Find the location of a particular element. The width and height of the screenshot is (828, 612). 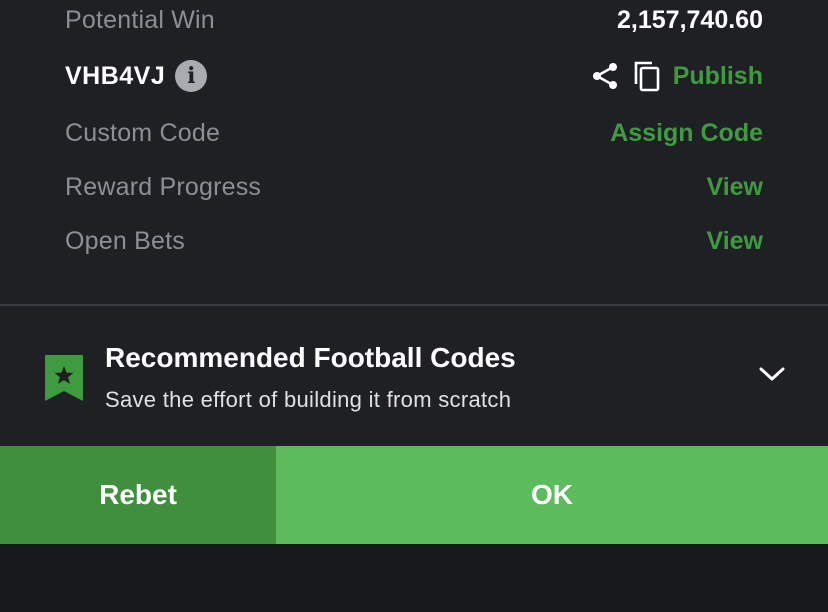

chevron-down-icon is located at coordinates (772, 376).